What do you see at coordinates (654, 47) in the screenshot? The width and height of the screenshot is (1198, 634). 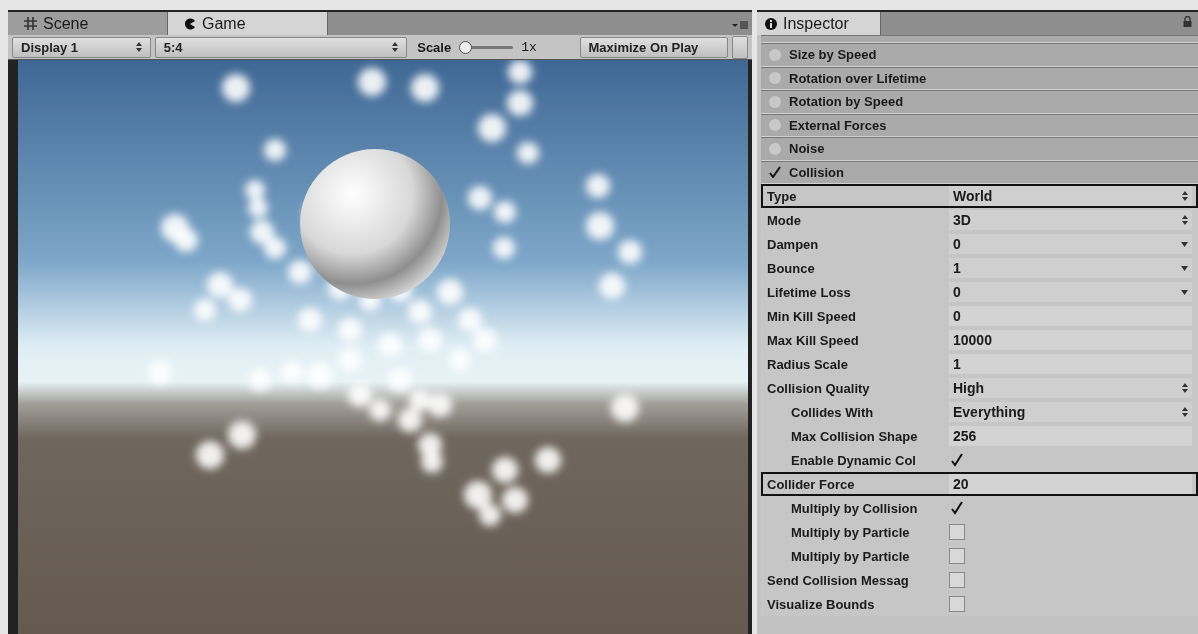 I see `maximize-on-play-button: Maximize On Play` at bounding box center [654, 47].